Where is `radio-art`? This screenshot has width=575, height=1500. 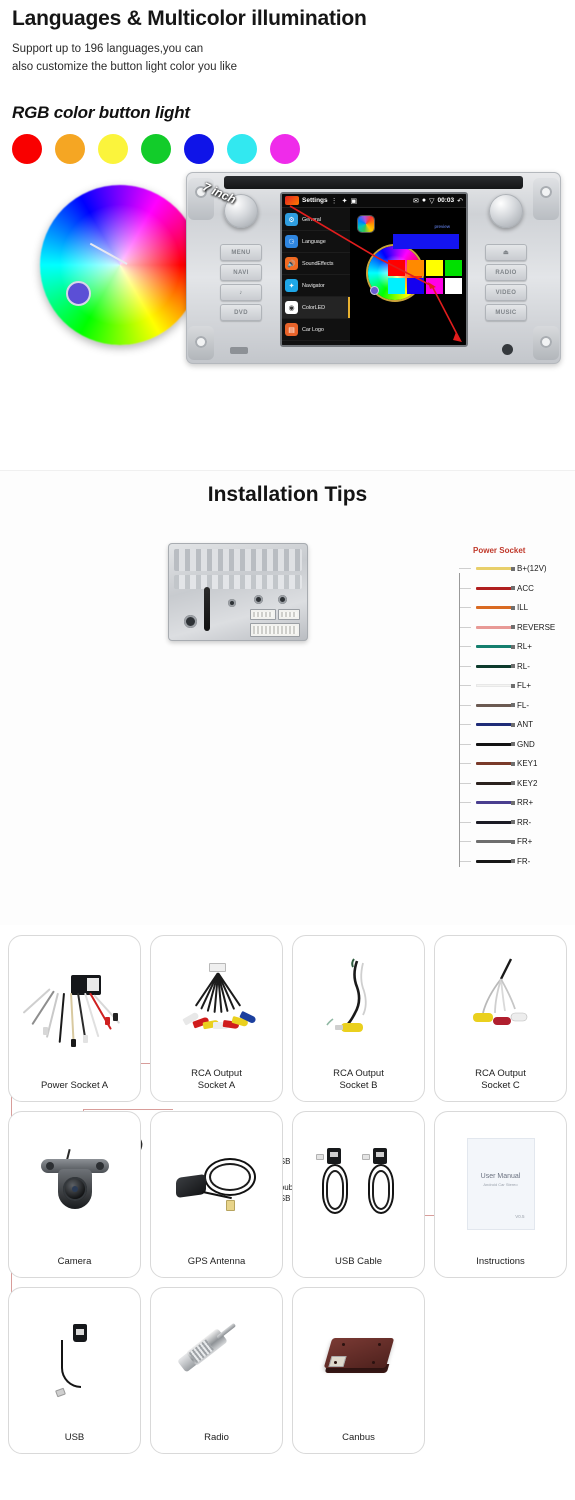
radio-art is located at coordinates (216, 1360).